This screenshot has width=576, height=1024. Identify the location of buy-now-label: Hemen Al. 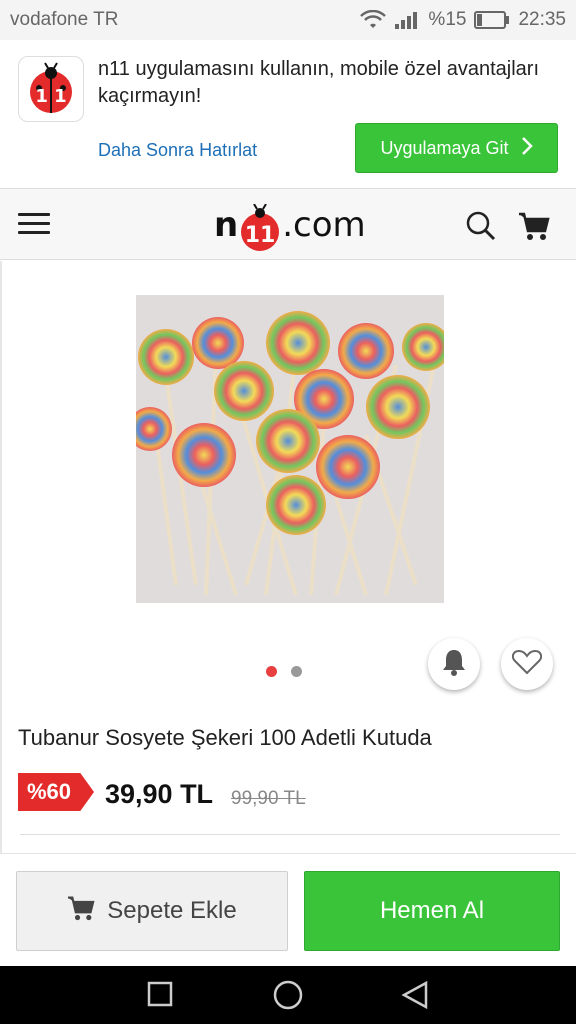
(432, 910).